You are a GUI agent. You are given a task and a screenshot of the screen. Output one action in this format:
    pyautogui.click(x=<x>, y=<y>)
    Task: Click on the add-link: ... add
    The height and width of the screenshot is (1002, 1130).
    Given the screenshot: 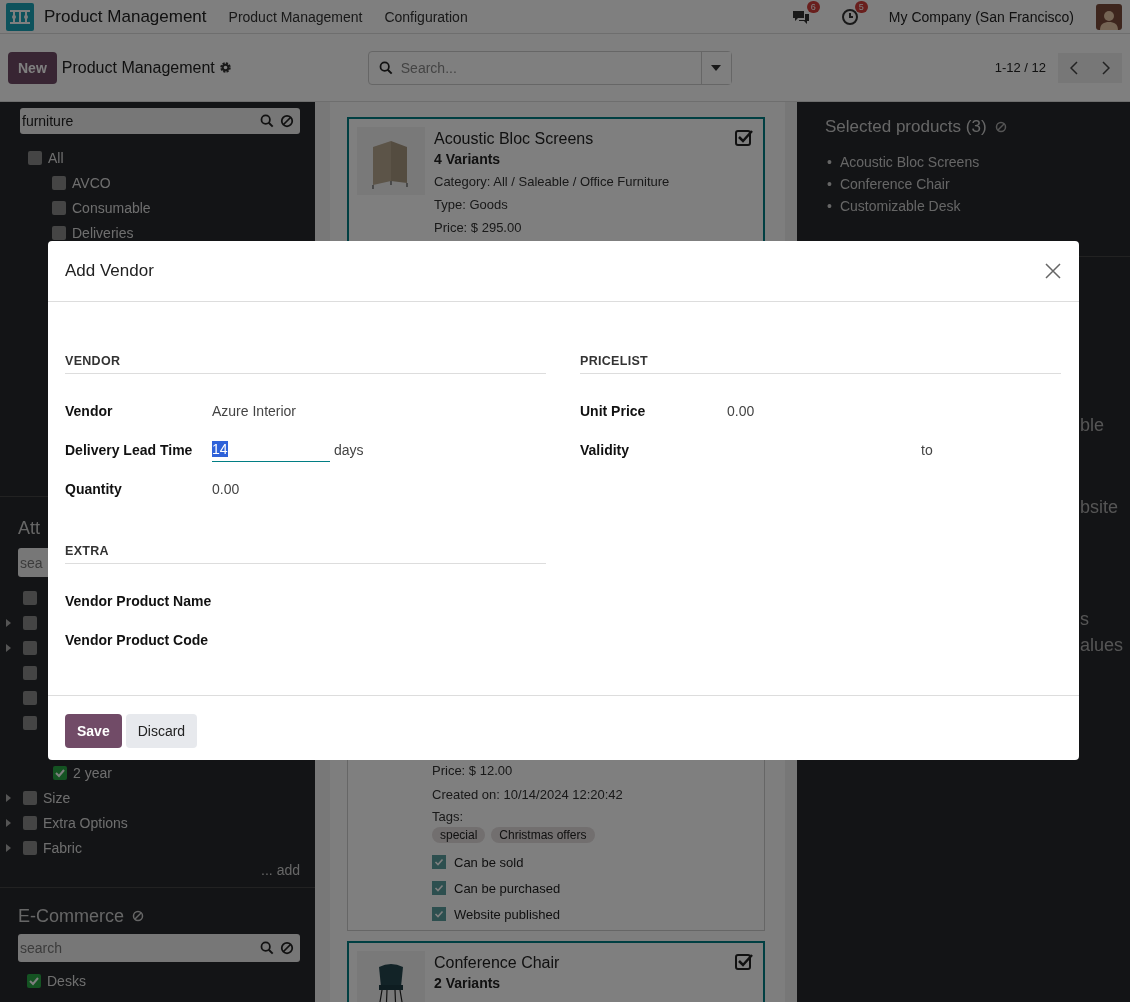 What is the action you would take?
    pyautogui.click(x=280, y=870)
    